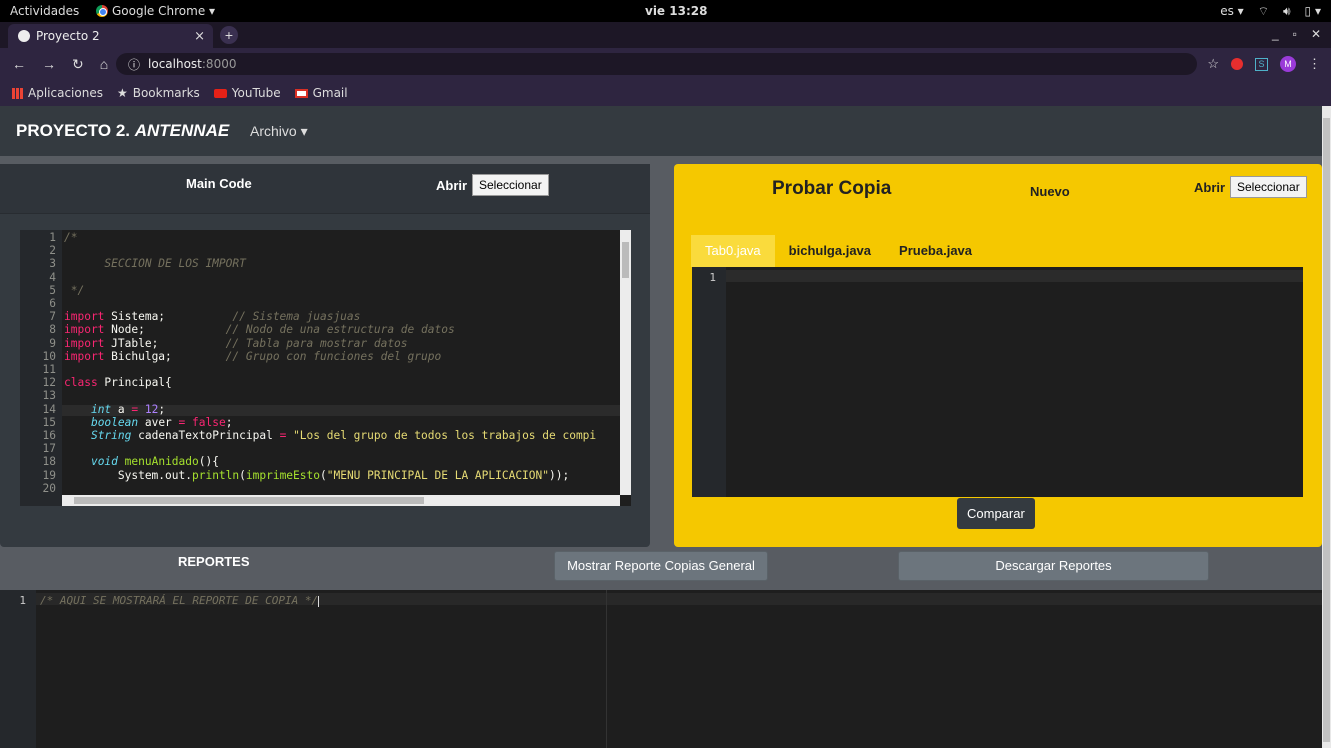  I want to click on line-number: 11, so click(49, 369).